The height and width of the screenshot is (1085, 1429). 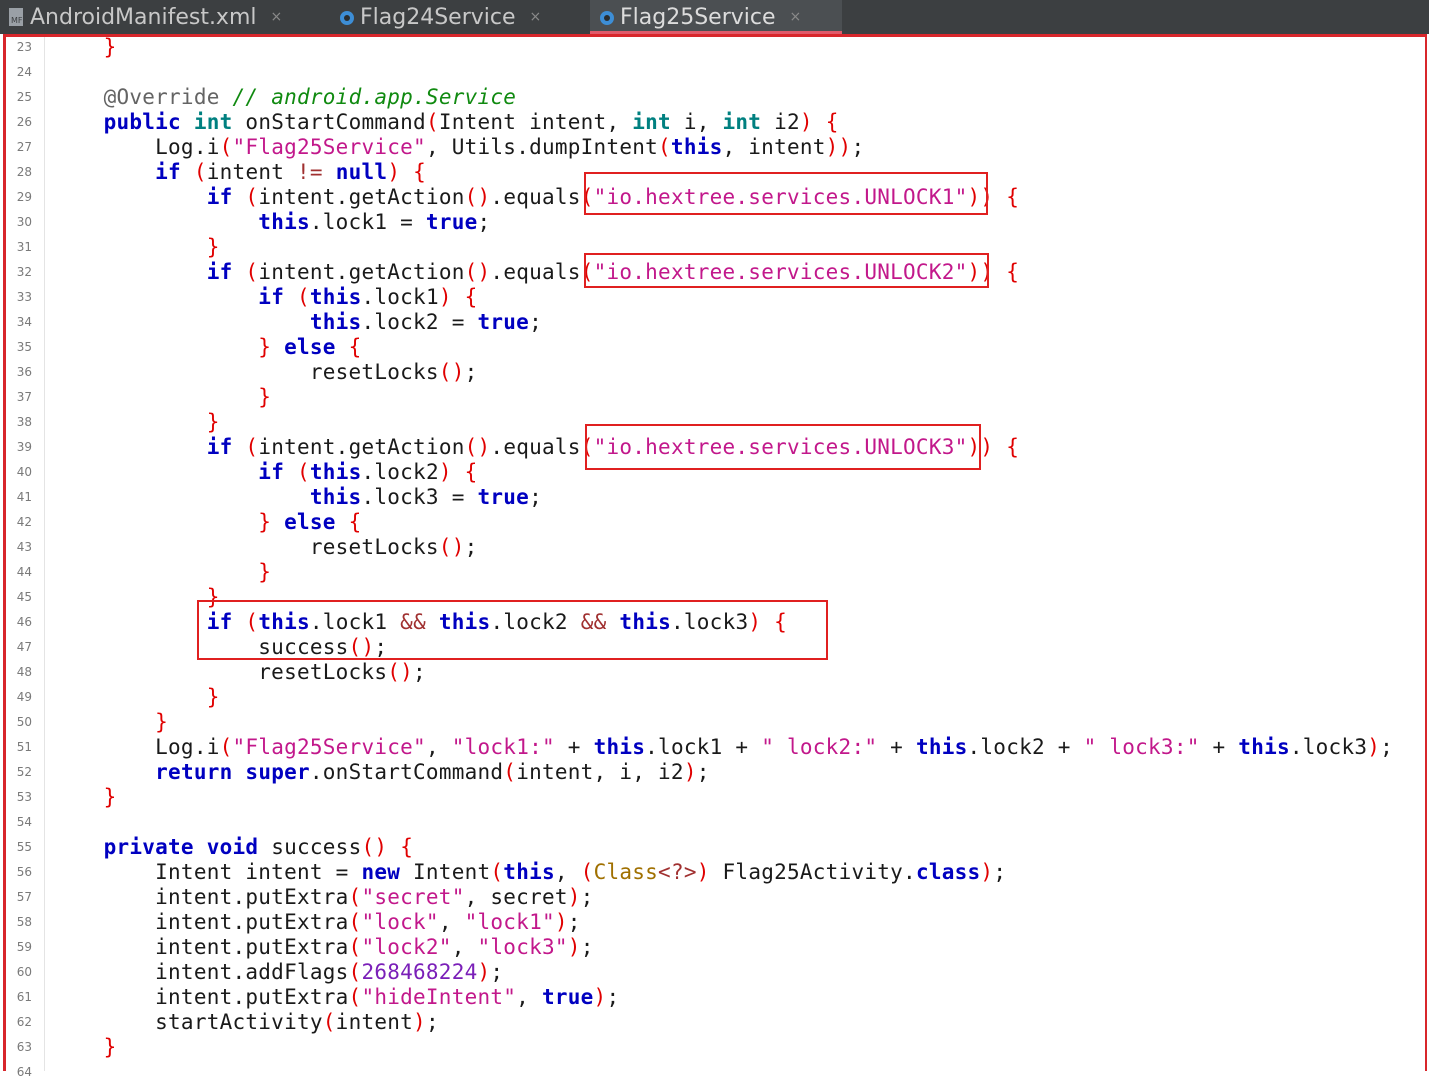 I want to click on code-text: intent.putExtra("hideIntent", true);, so click(x=335, y=997).